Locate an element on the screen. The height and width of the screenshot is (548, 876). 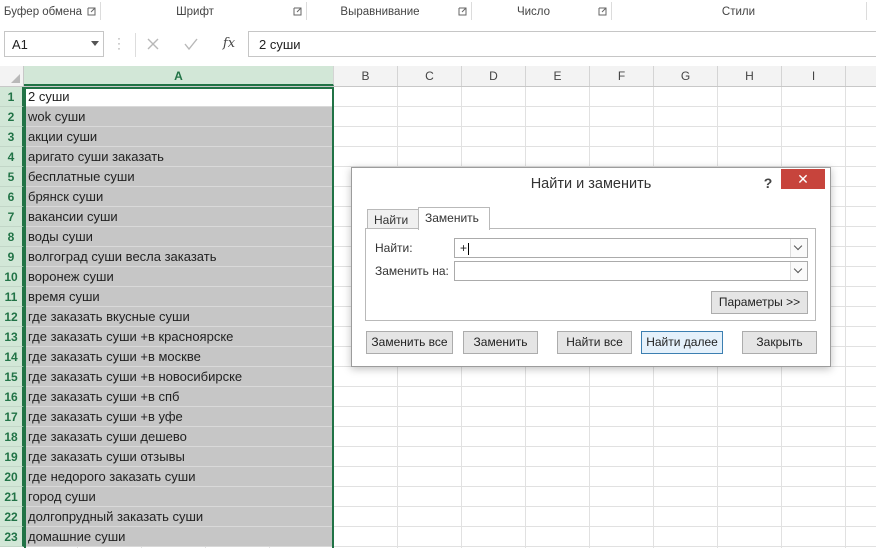
row-header: 2 is located at coordinates (12, 117).